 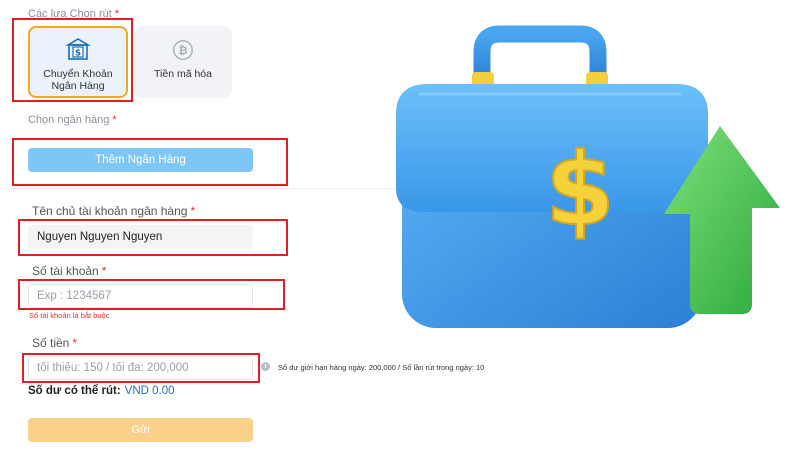 I want to click on info-icon: i, so click(x=265, y=366).